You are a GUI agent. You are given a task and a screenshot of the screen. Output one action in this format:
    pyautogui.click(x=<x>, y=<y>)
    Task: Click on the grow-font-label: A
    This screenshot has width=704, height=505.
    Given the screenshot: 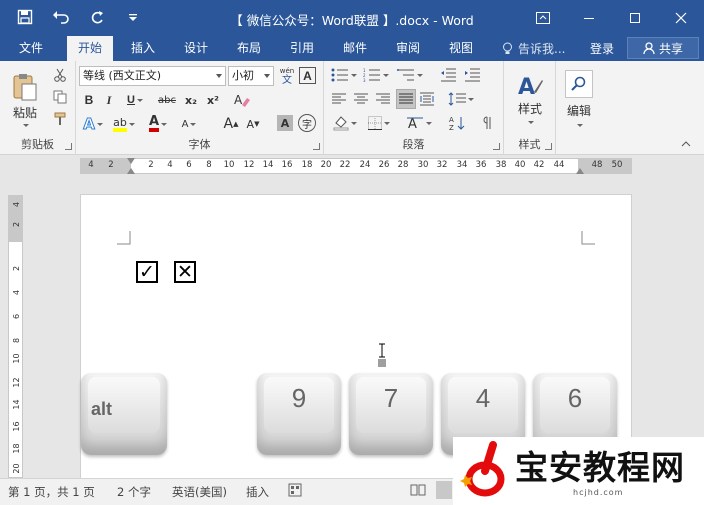 What is the action you would take?
    pyautogui.click(x=228, y=124)
    